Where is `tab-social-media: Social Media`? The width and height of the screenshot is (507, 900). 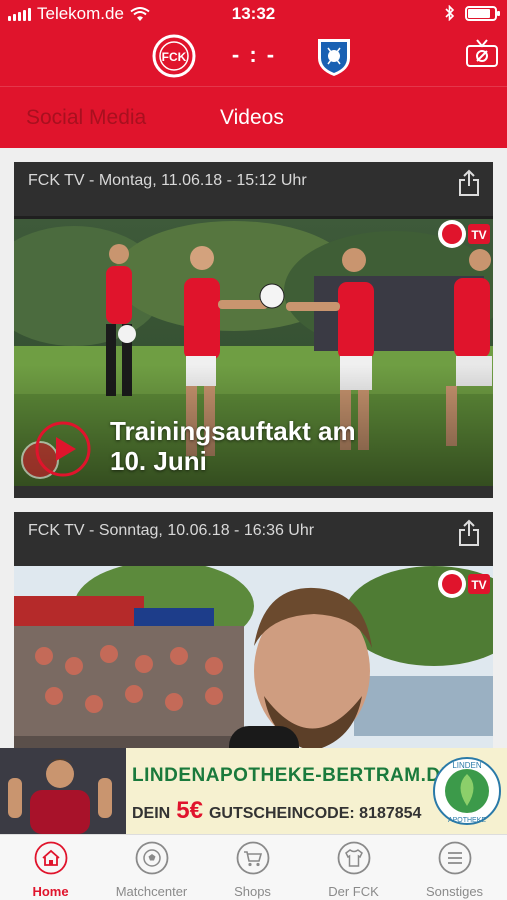
tab-social-media: Social Media is located at coordinates (86, 118).